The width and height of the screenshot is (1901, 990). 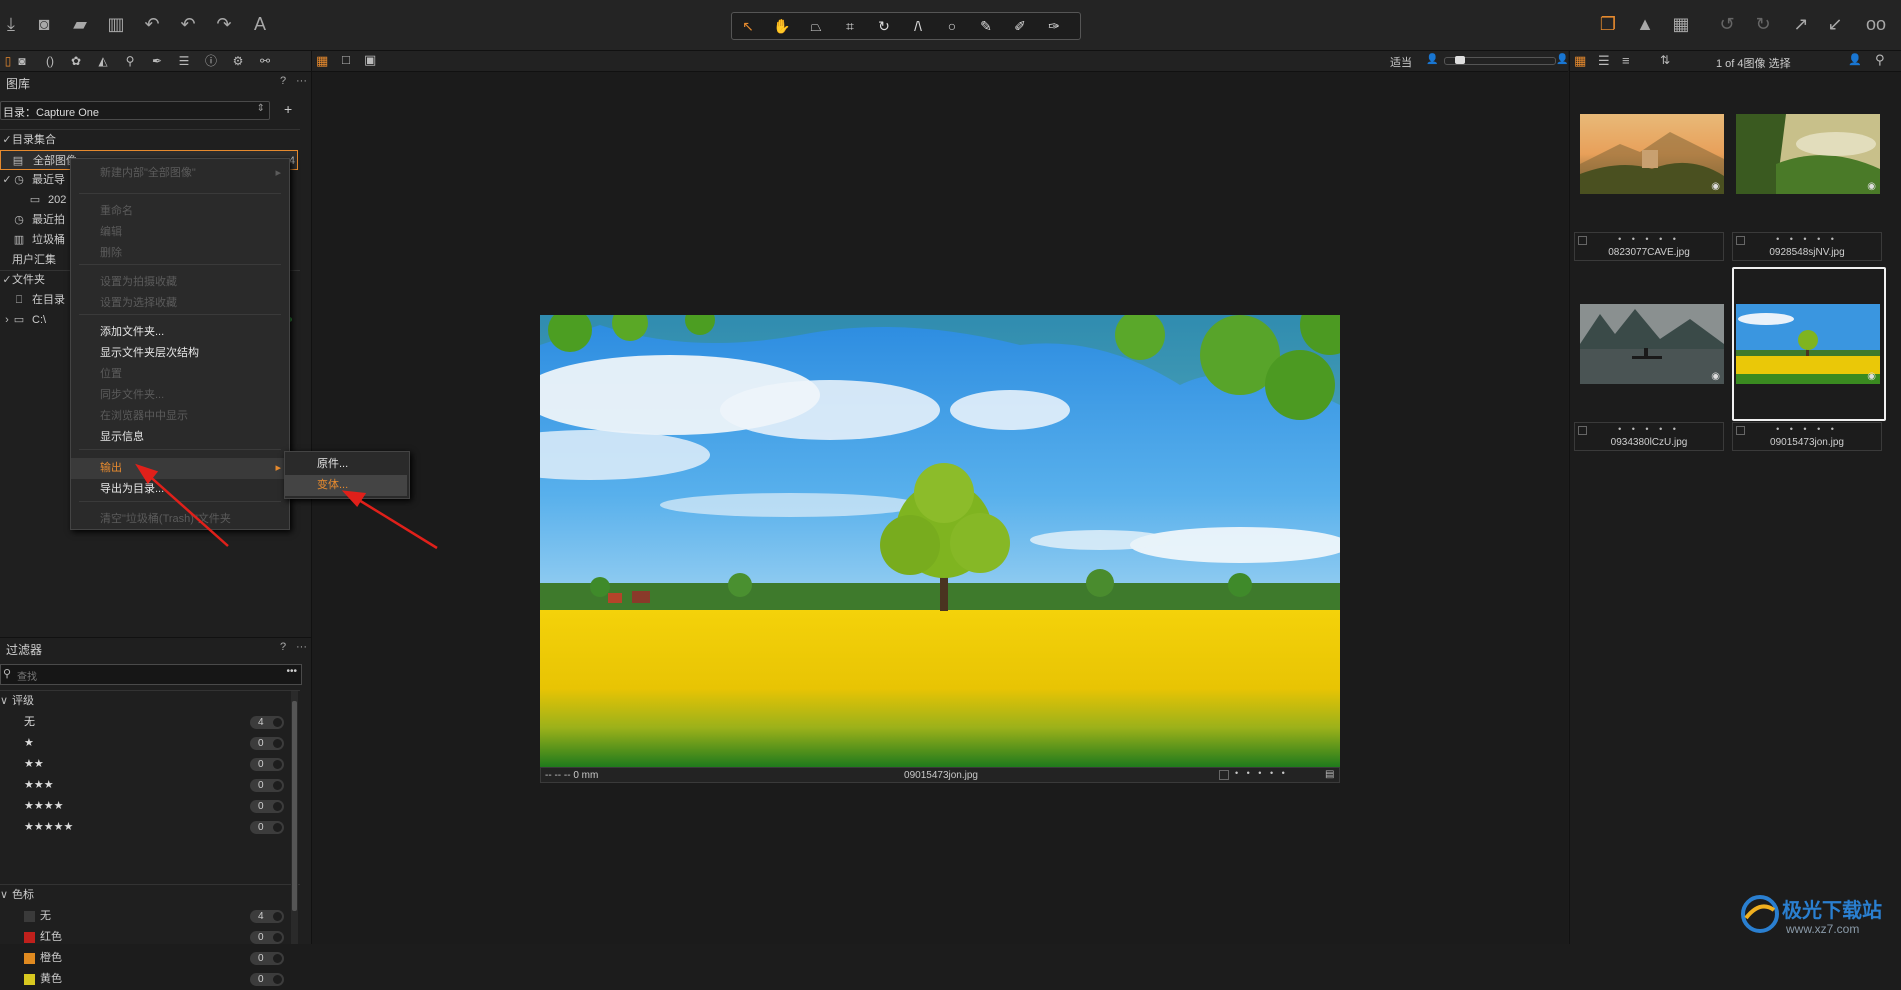 I want to click on watermark-brand: 极光下载站, so click(x=1832, y=911).